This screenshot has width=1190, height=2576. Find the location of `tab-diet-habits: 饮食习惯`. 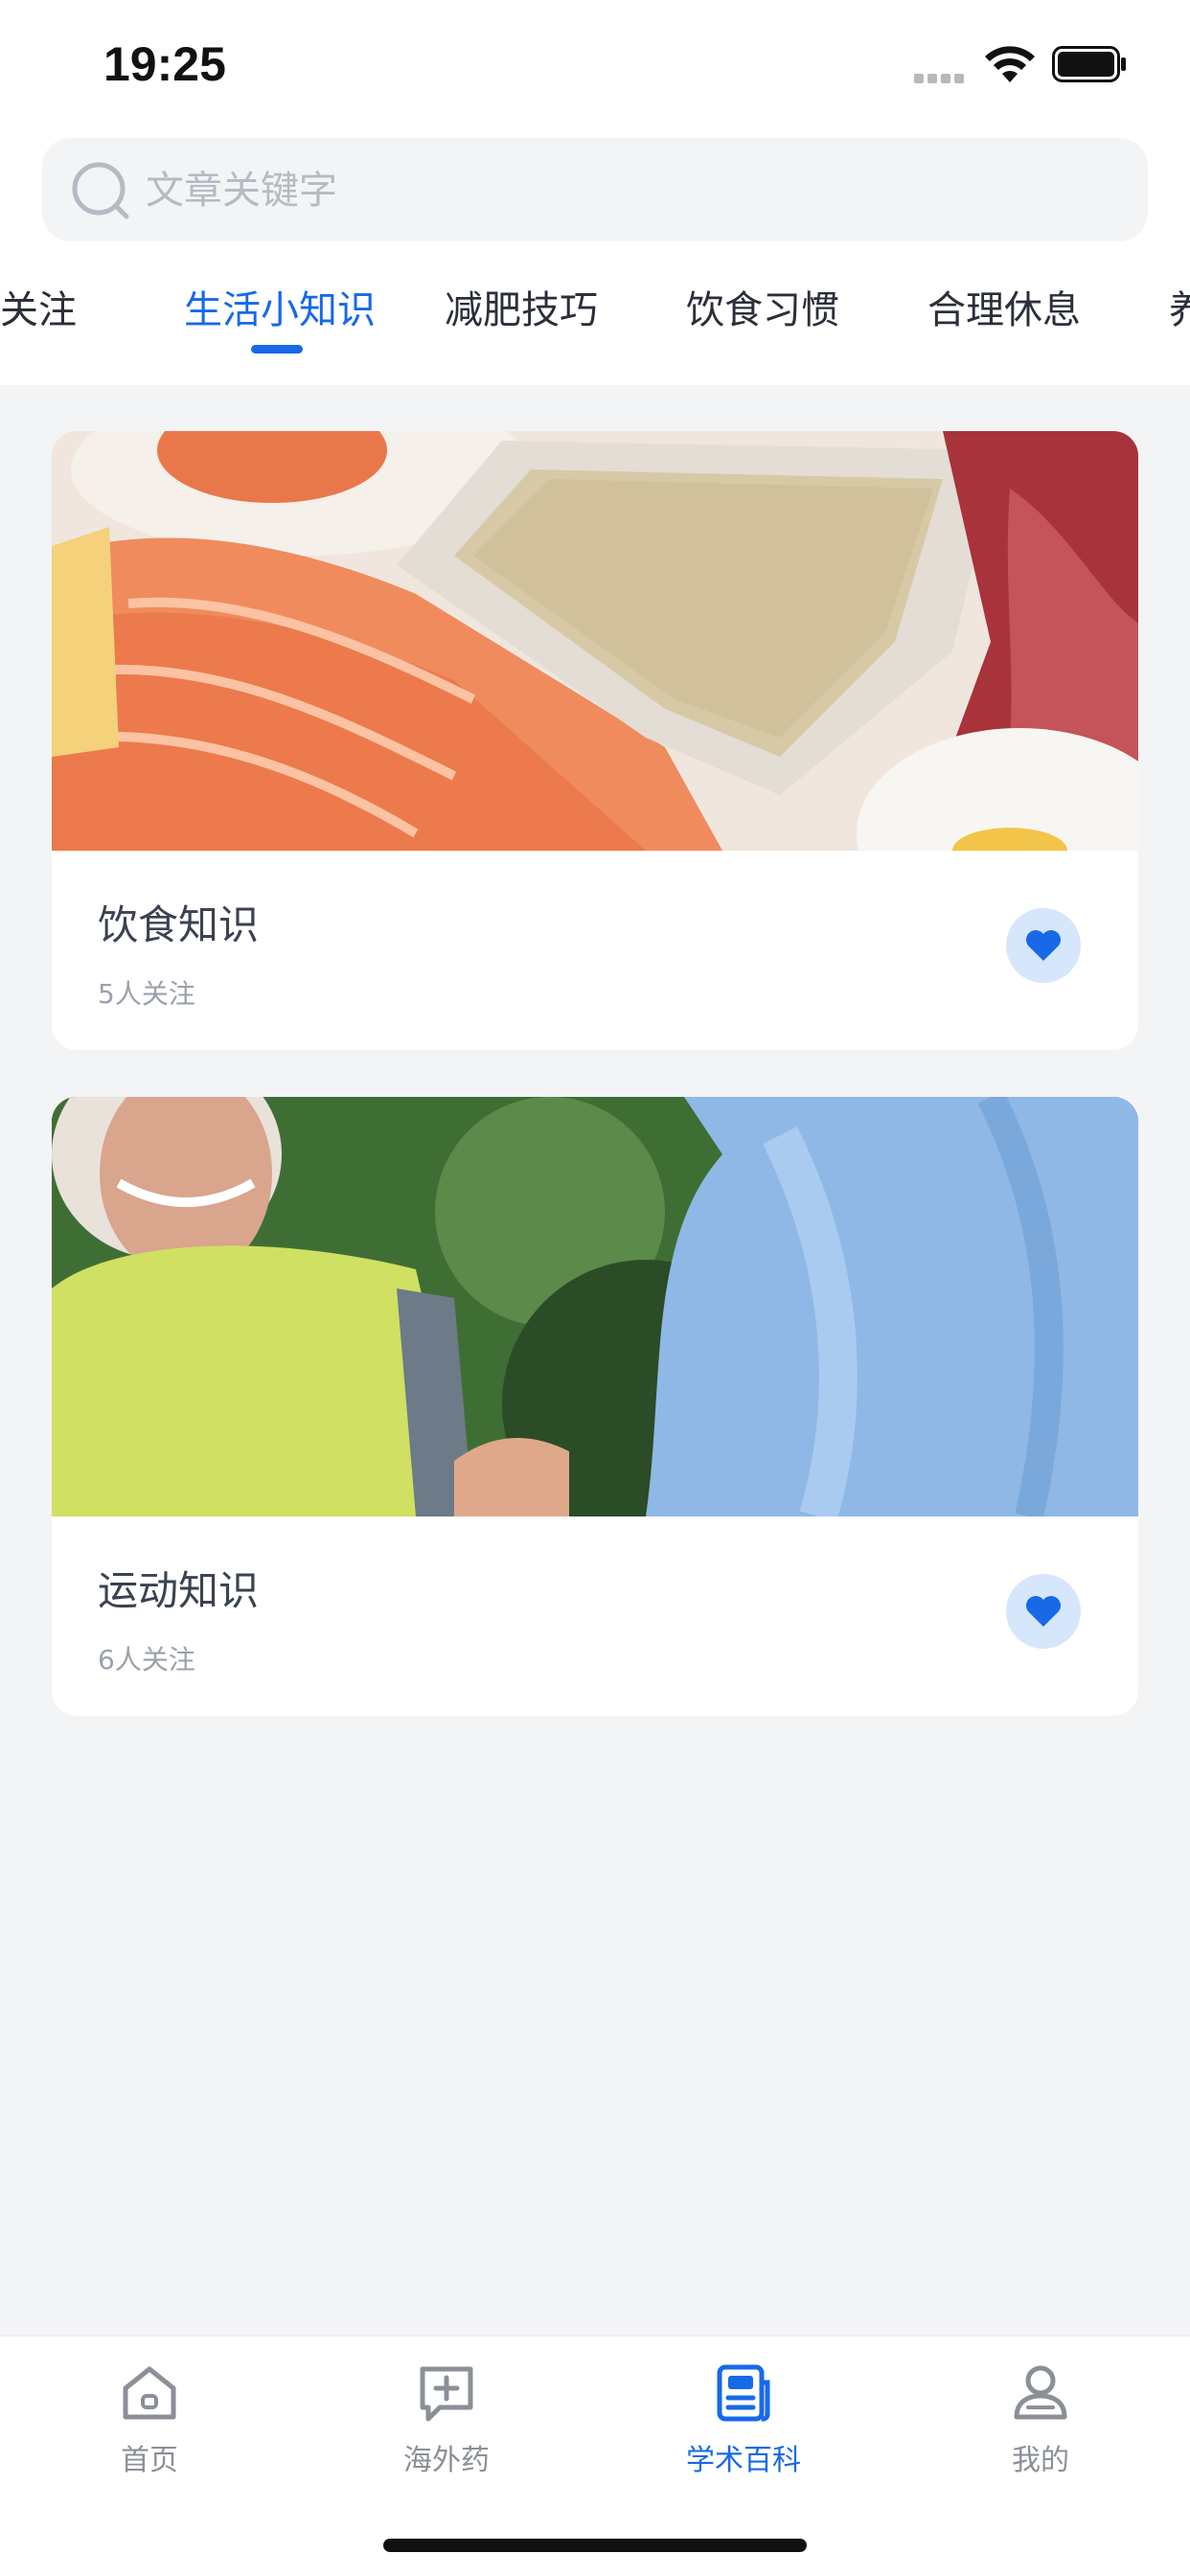

tab-diet-habits: 饮食习惯 is located at coordinates (763, 310).